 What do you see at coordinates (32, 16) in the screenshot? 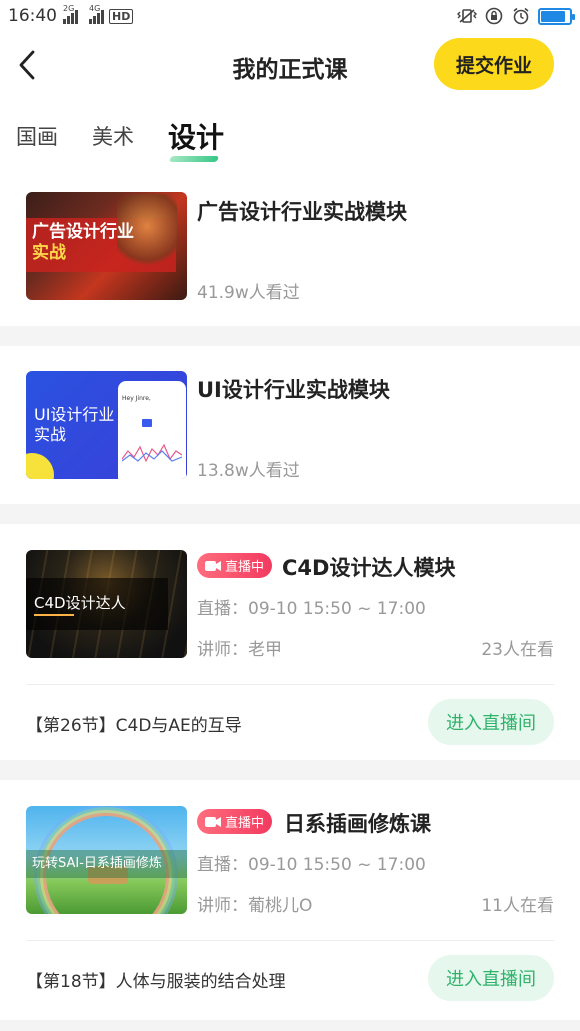
I see `status-time: 16:40` at bounding box center [32, 16].